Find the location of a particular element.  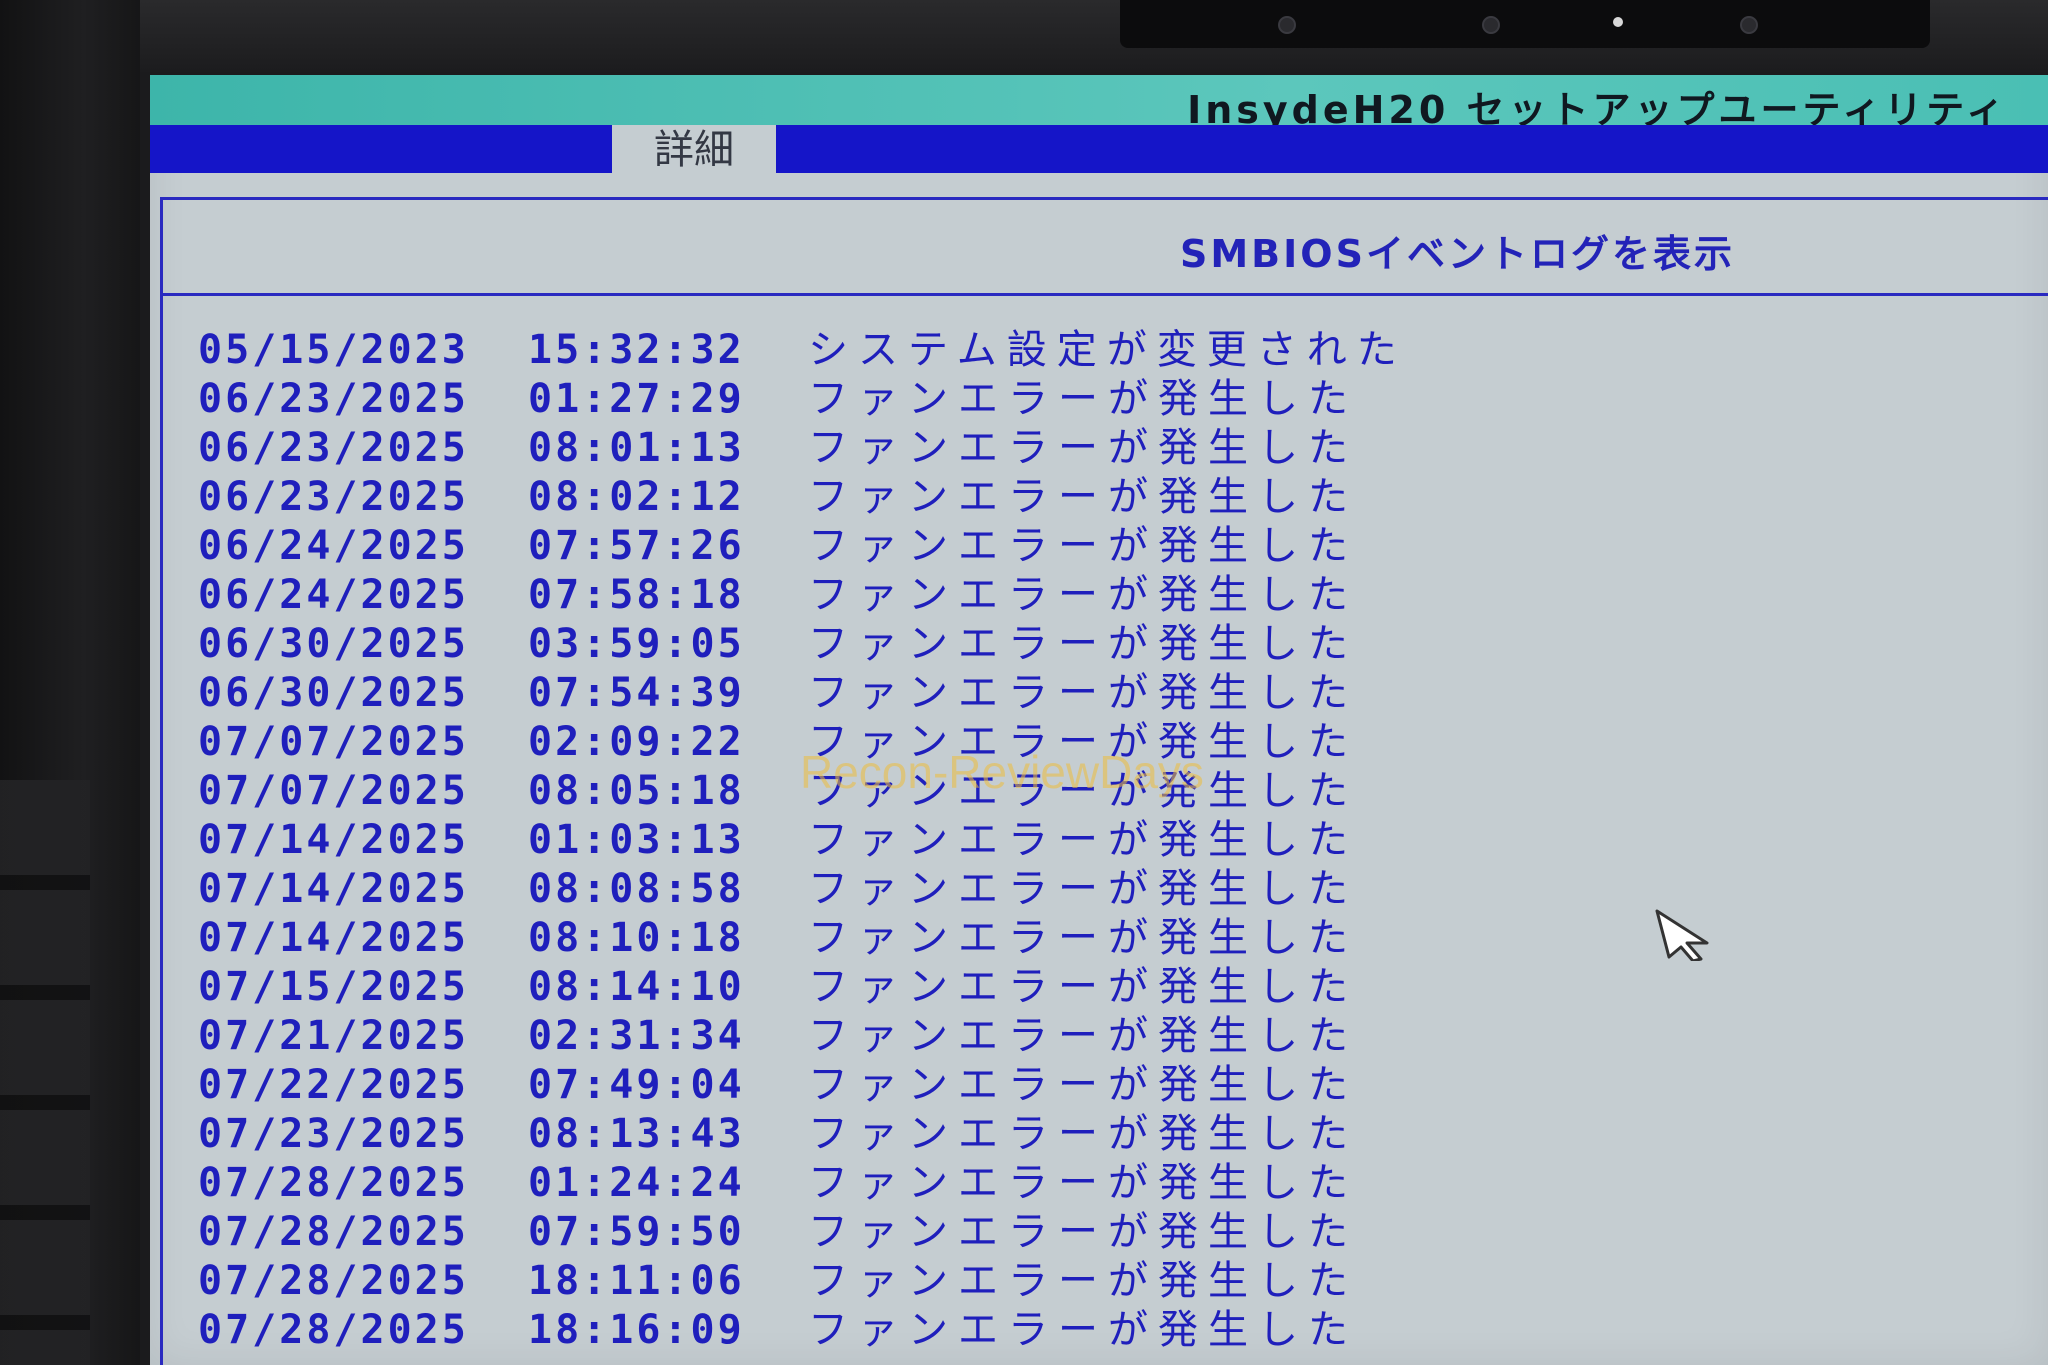

mouse-pointer-icon is located at coordinates (1682, 935).